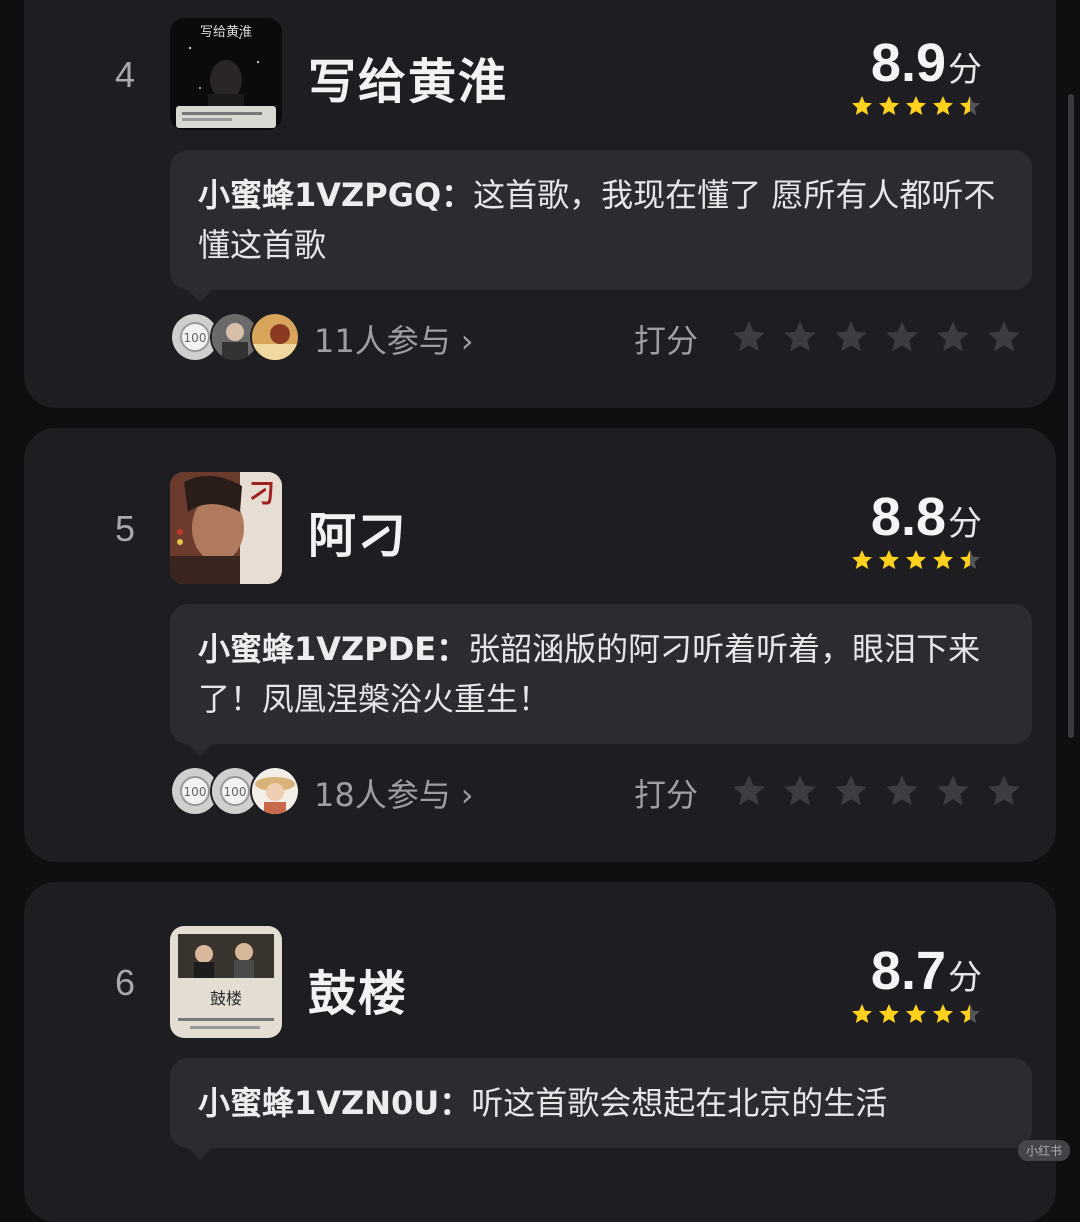 This screenshot has width=1080, height=1222. I want to click on song-title: 阿刁, so click(358, 531).